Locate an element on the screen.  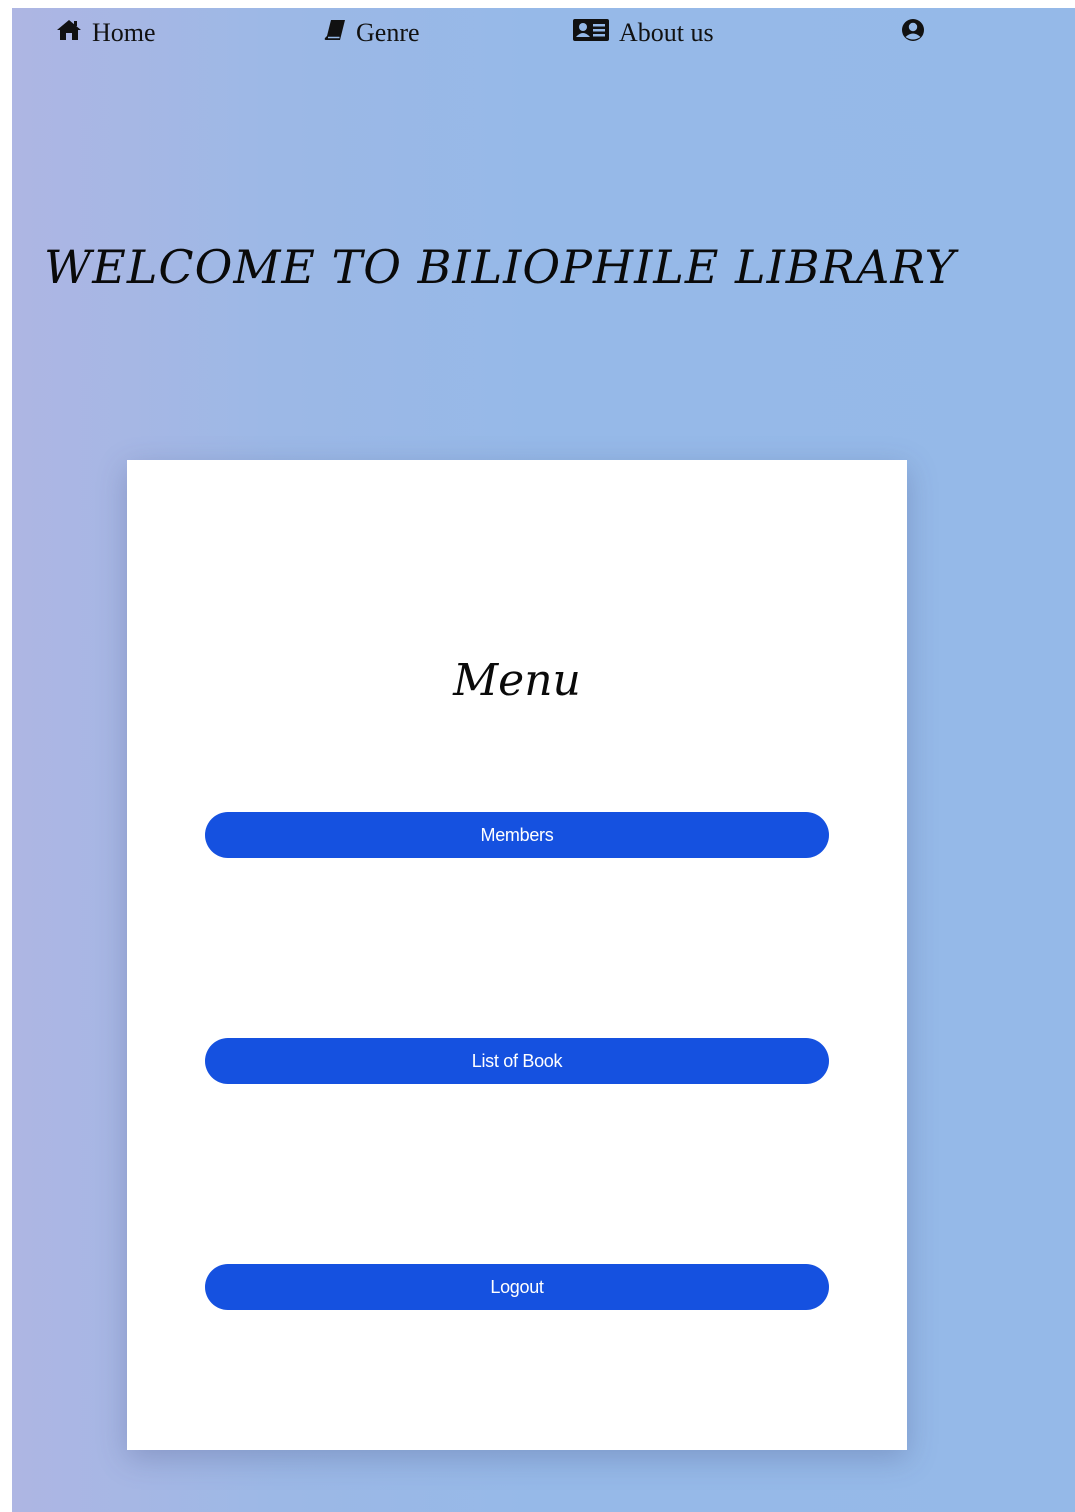
list-of-book-button: List of Book is located at coordinates (517, 1061).